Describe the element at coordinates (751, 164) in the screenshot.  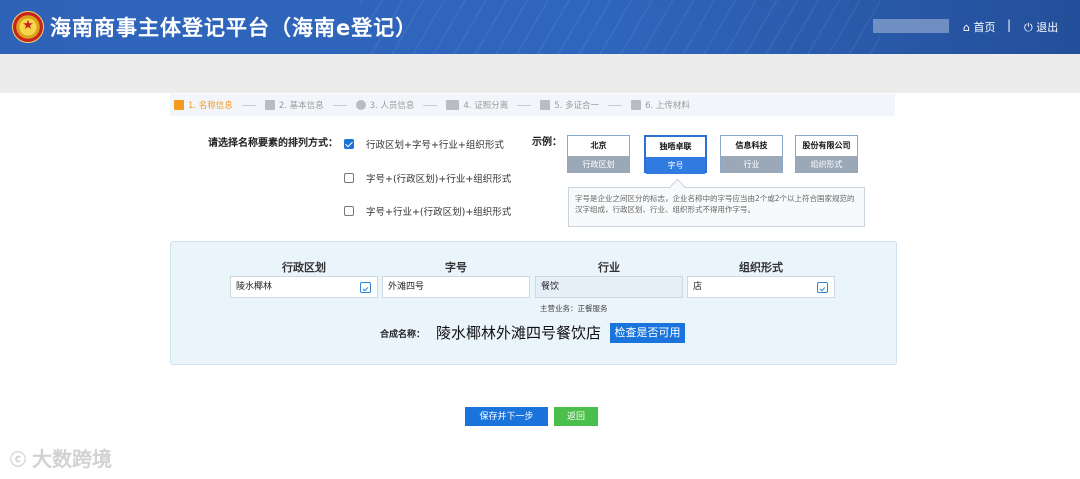
I see `example-card-caption: 行业` at that location.